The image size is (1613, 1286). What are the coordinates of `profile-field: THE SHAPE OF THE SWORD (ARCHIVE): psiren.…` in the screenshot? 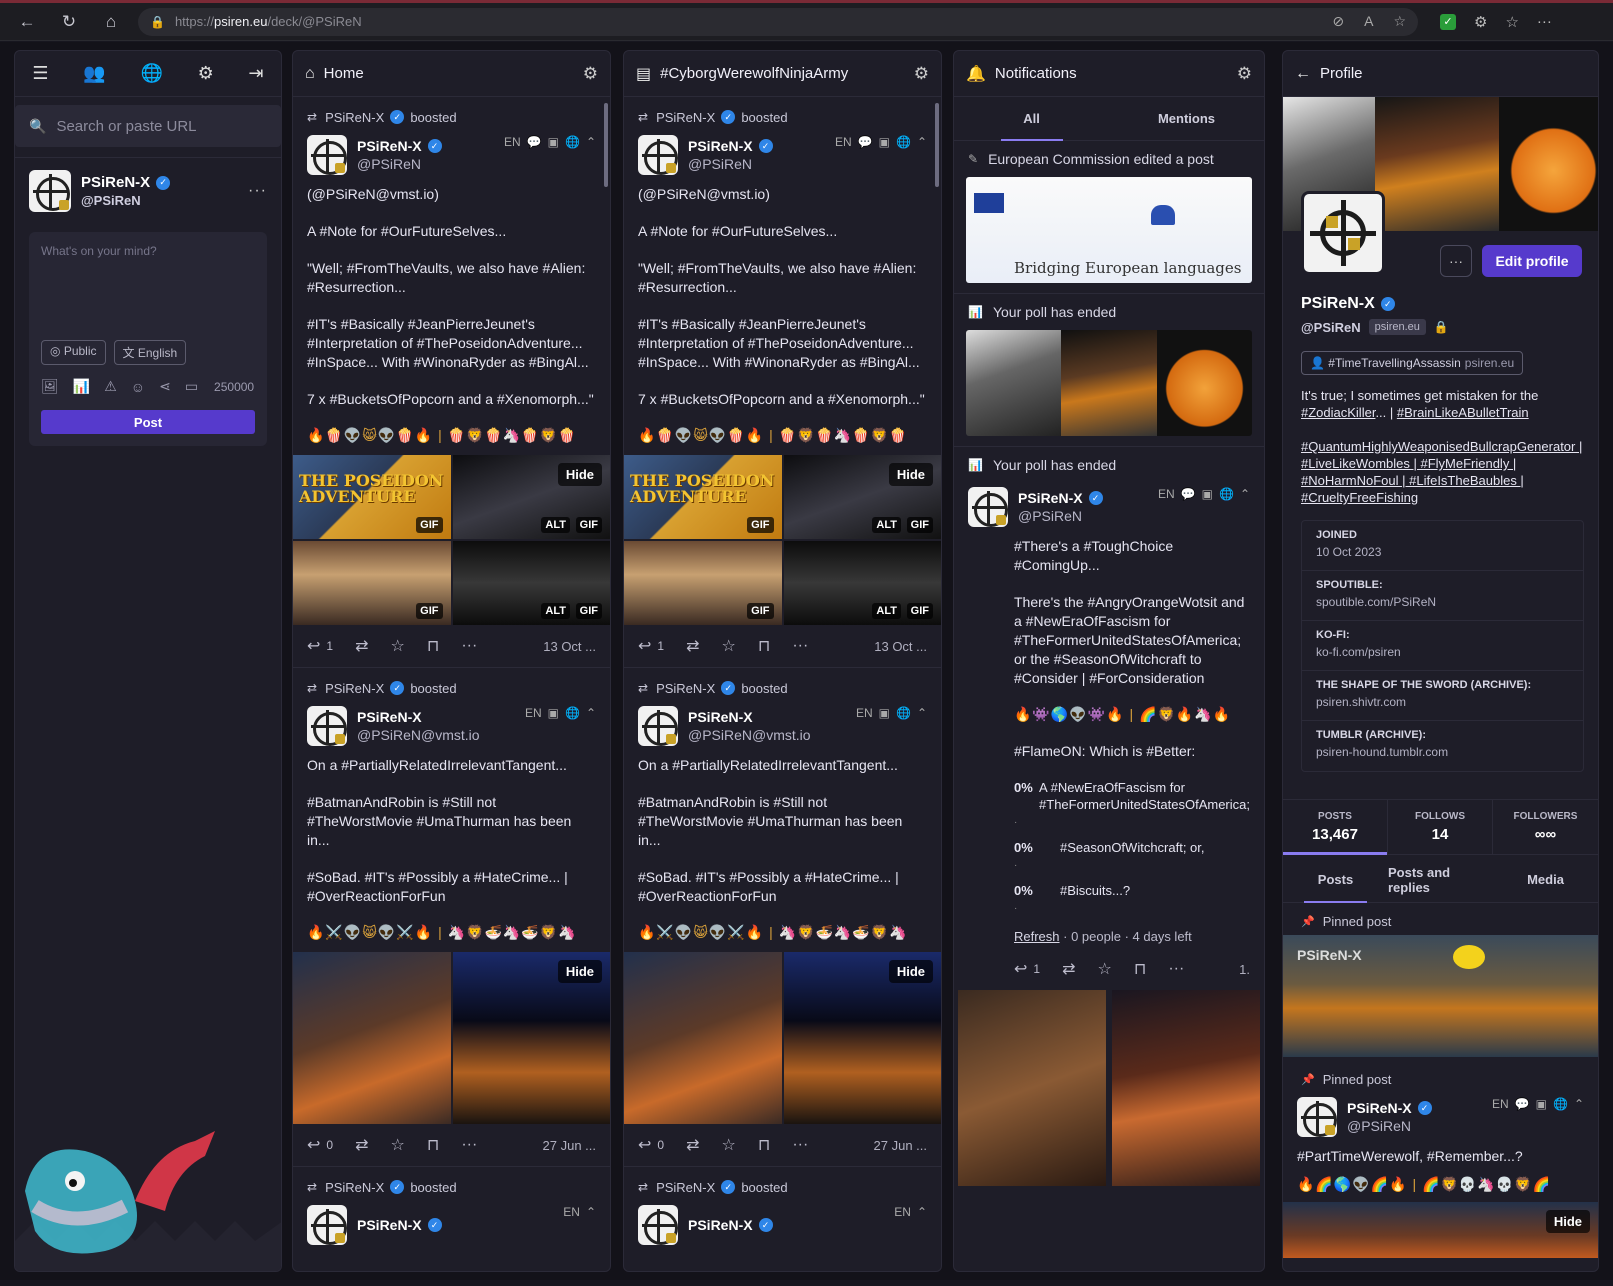 It's located at (1442, 696).